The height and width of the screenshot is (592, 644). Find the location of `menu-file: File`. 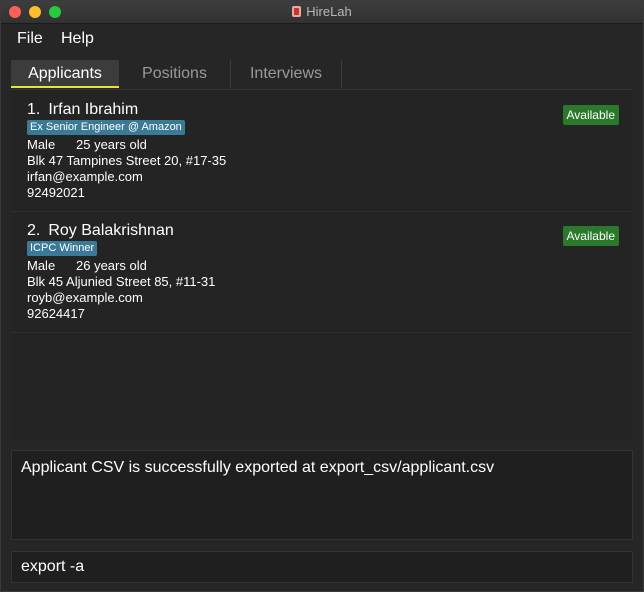

menu-file: File is located at coordinates (30, 39).